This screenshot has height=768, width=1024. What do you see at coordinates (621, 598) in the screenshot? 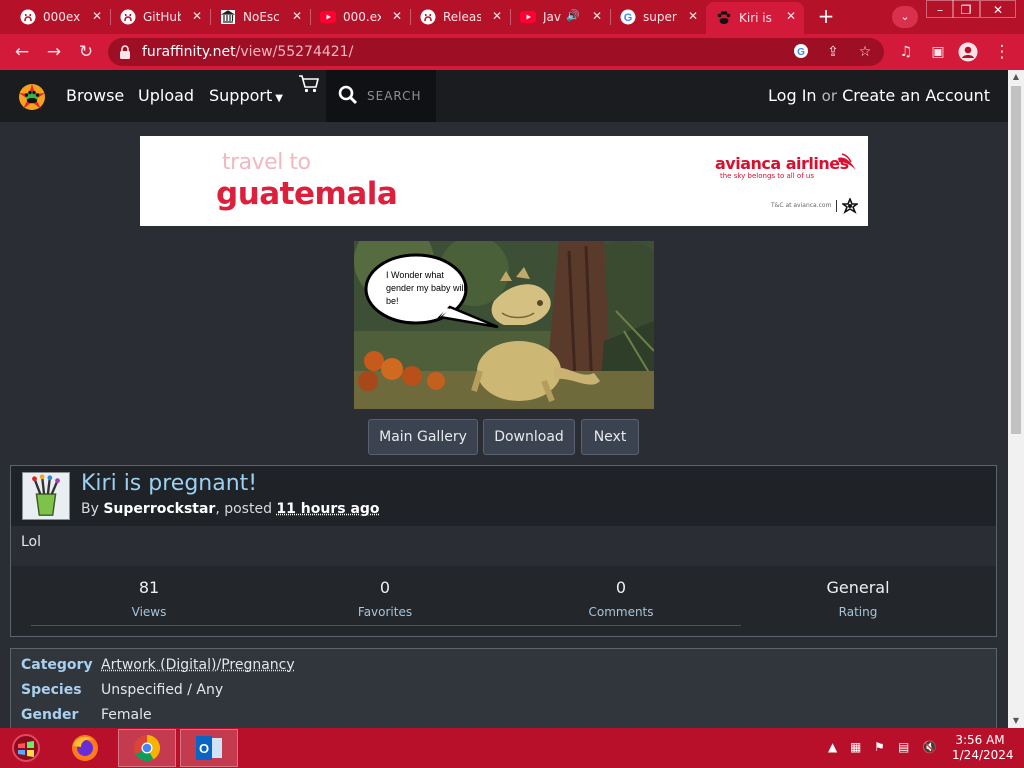
I see `stat-comments: 0 Comments` at bounding box center [621, 598].